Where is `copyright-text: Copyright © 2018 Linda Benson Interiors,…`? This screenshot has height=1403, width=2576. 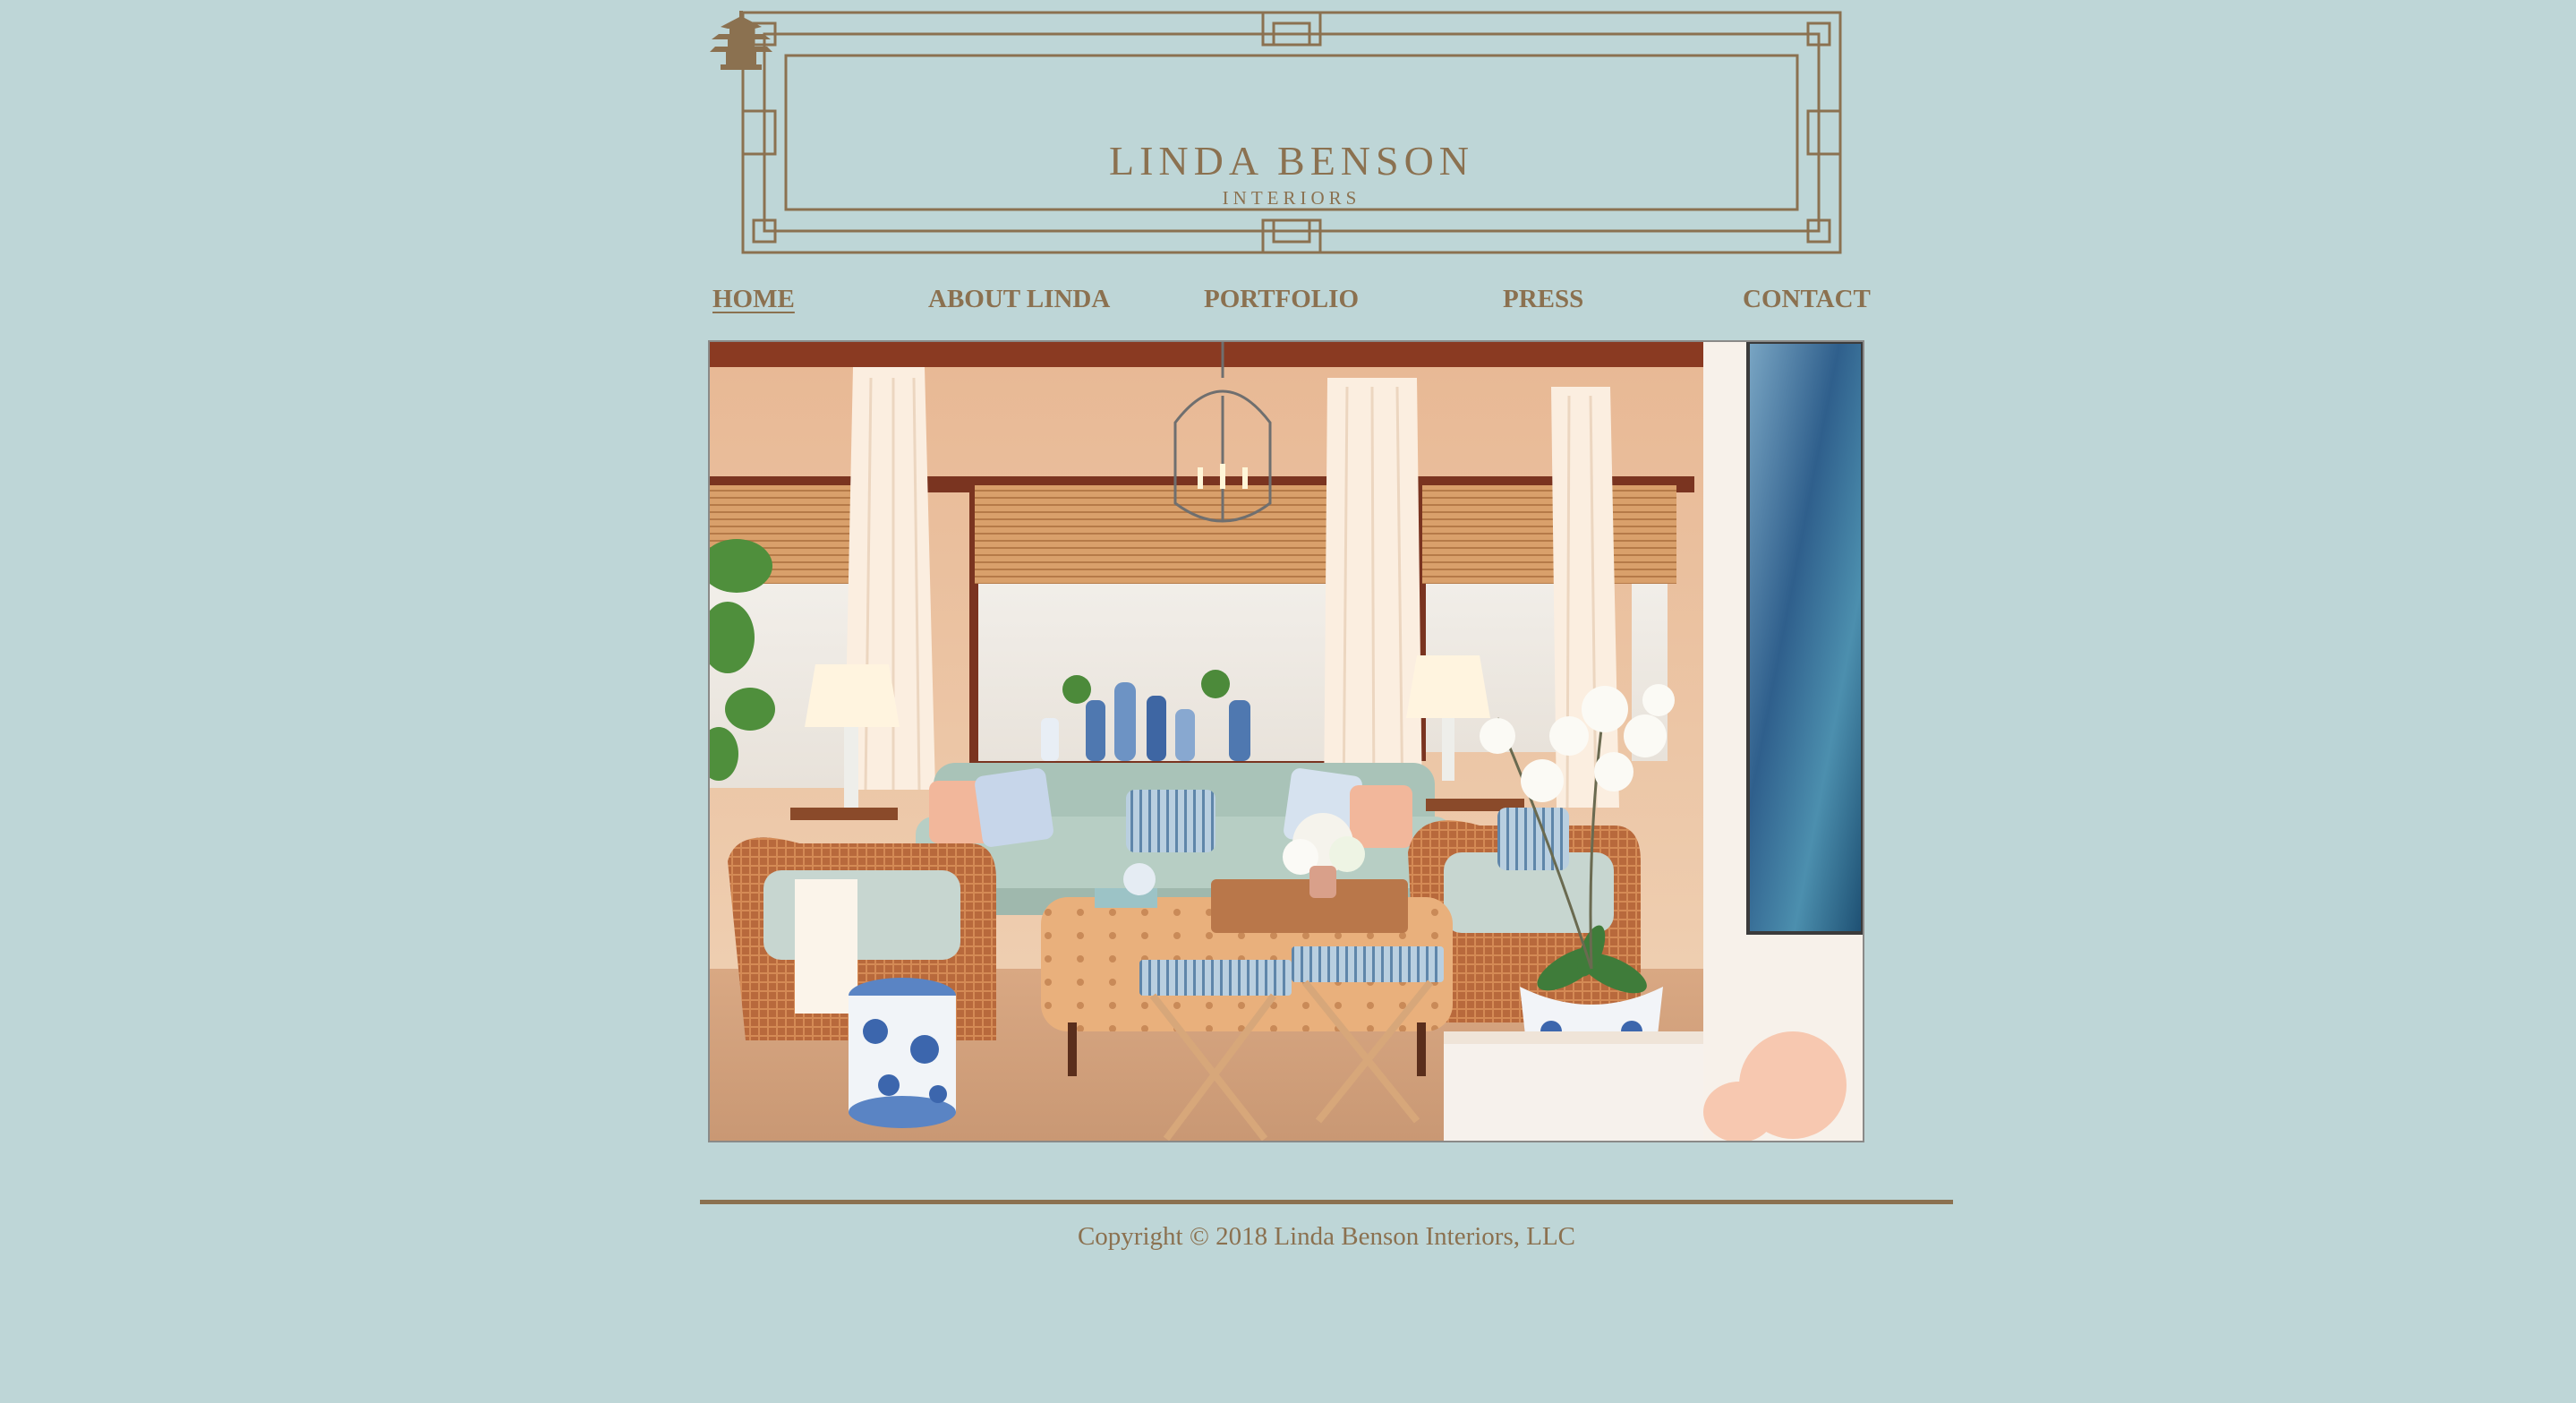 copyright-text: Copyright © 2018 Linda Benson Interiors,… is located at coordinates (1326, 1236).